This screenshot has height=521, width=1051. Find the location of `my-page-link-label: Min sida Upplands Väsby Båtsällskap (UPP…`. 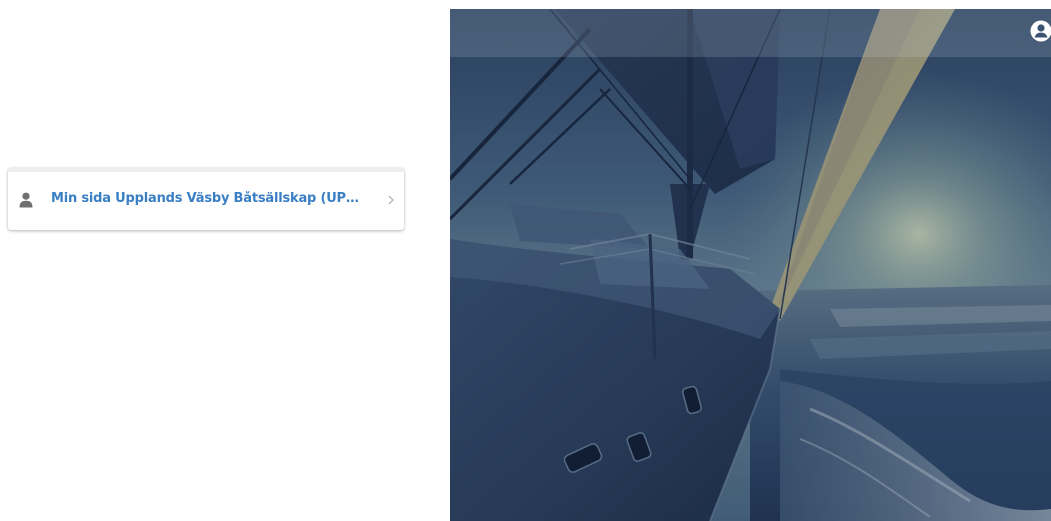

my-page-link-label: Min sida Upplands Väsby Båtsällskap (UPP… is located at coordinates (208, 198).